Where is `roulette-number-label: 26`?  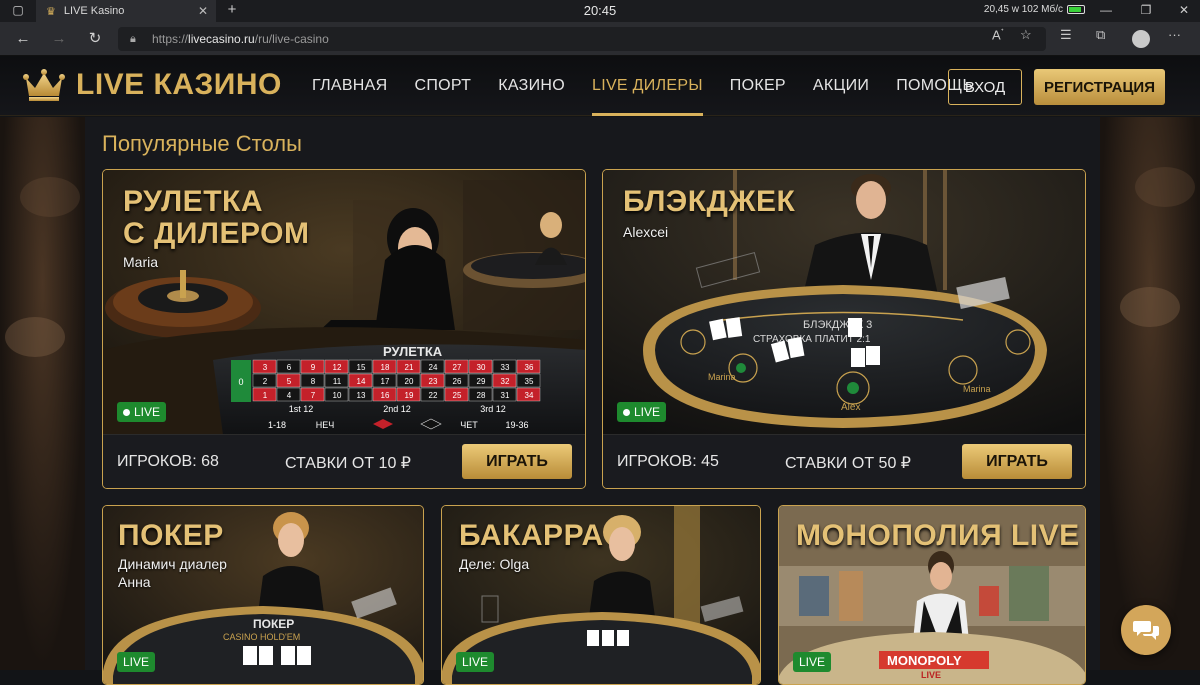
roulette-number-label: 26 is located at coordinates (457, 381).